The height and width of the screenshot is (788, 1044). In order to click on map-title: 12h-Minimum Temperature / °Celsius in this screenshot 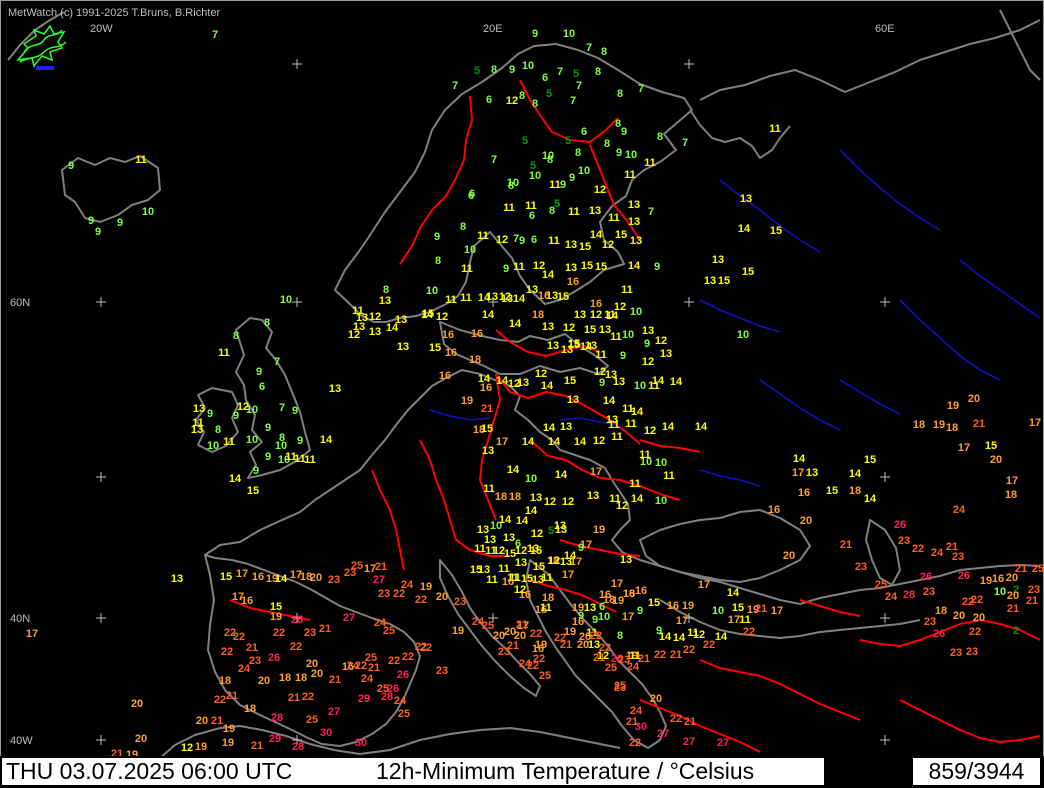, I will do `click(565, 771)`.